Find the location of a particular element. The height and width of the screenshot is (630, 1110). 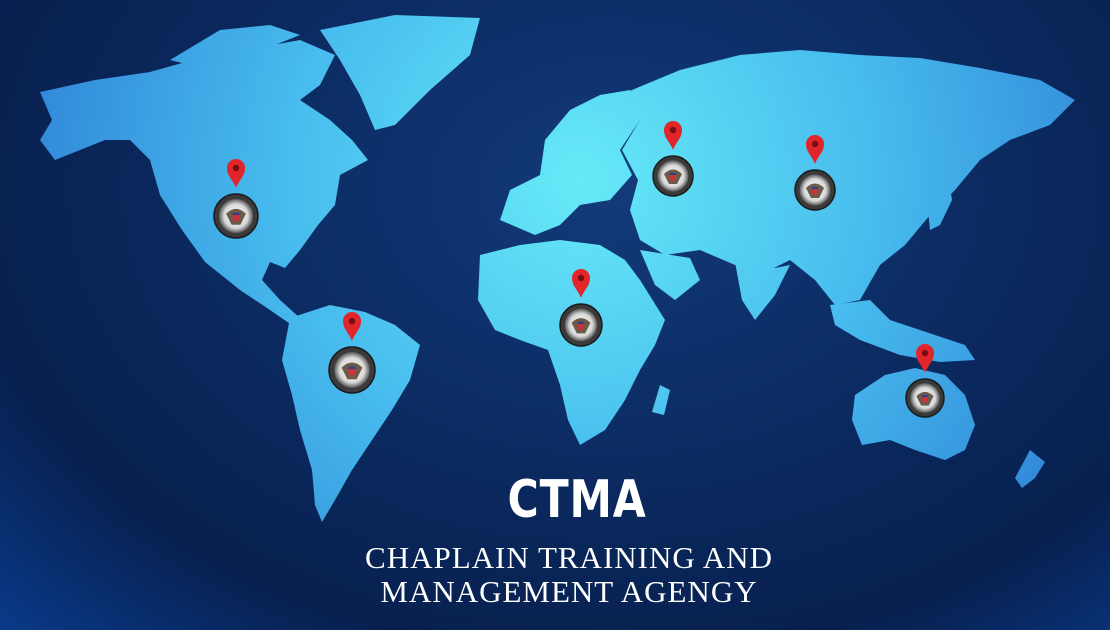

brand-name-line-1: CHAPLAIN TRAINING AND is located at coordinates (569, 557).